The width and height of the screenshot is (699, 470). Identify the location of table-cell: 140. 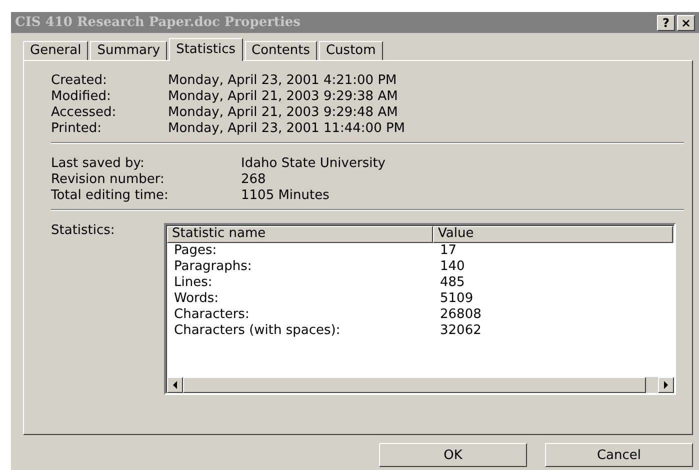
(452, 267).